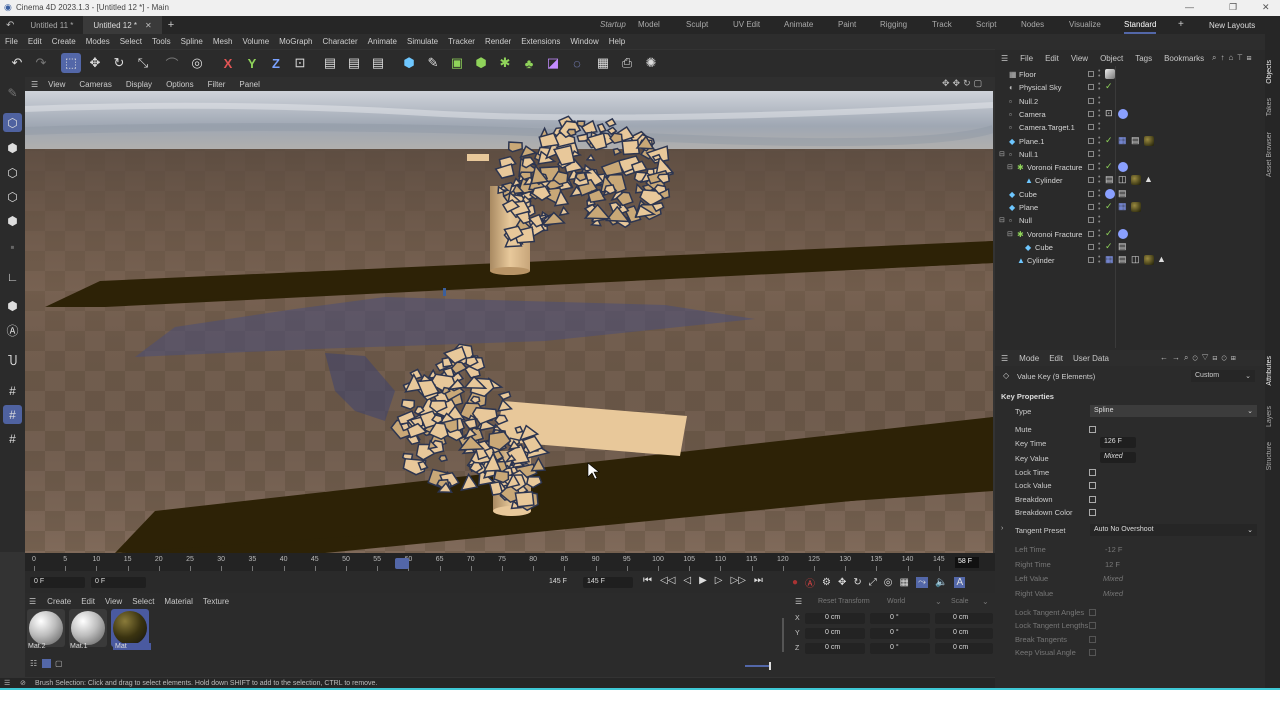 This screenshot has height=720, width=1280. Describe the element at coordinates (12, 196) in the screenshot. I see `edges-mode-icon: ⬡` at that location.